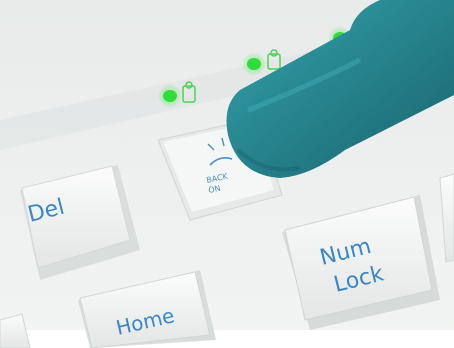 This screenshot has height=348, width=454. What do you see at coordinates (227, 339) in the screenshot?
I see `bottom-gap` at bounding box center [227, 339].